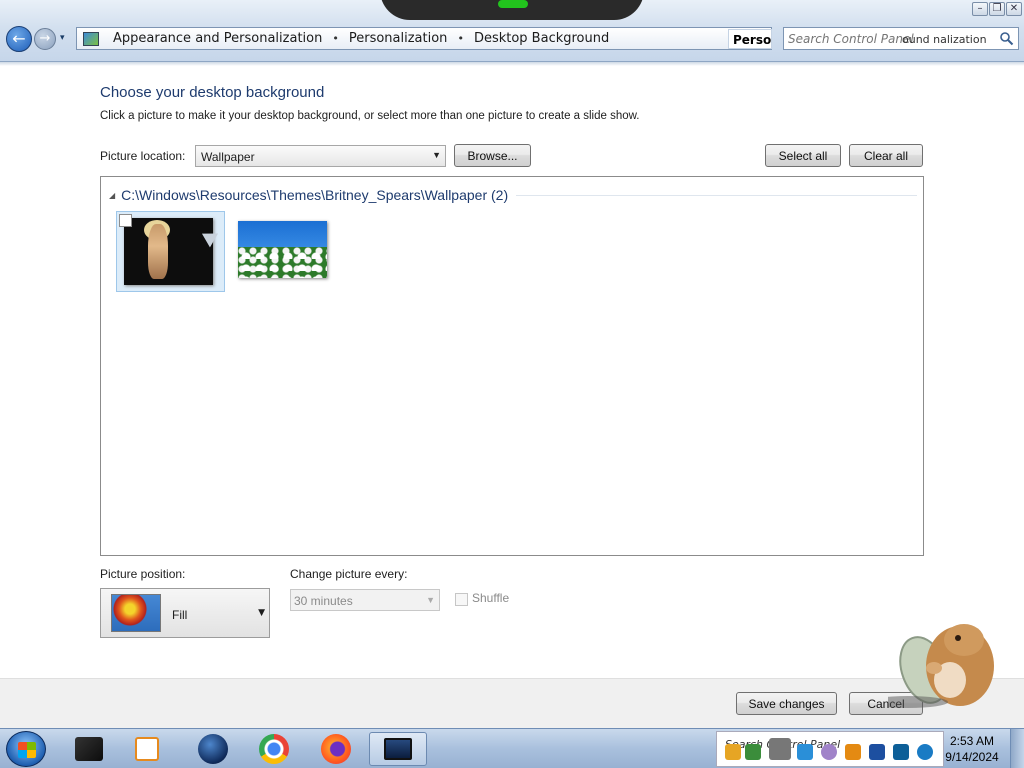 Image resolution: width=1024 pixels, height=768 pixels. Describe the element at coordinates (1017, 748) in the screenshot. I see `show-desktop-button` at that location.